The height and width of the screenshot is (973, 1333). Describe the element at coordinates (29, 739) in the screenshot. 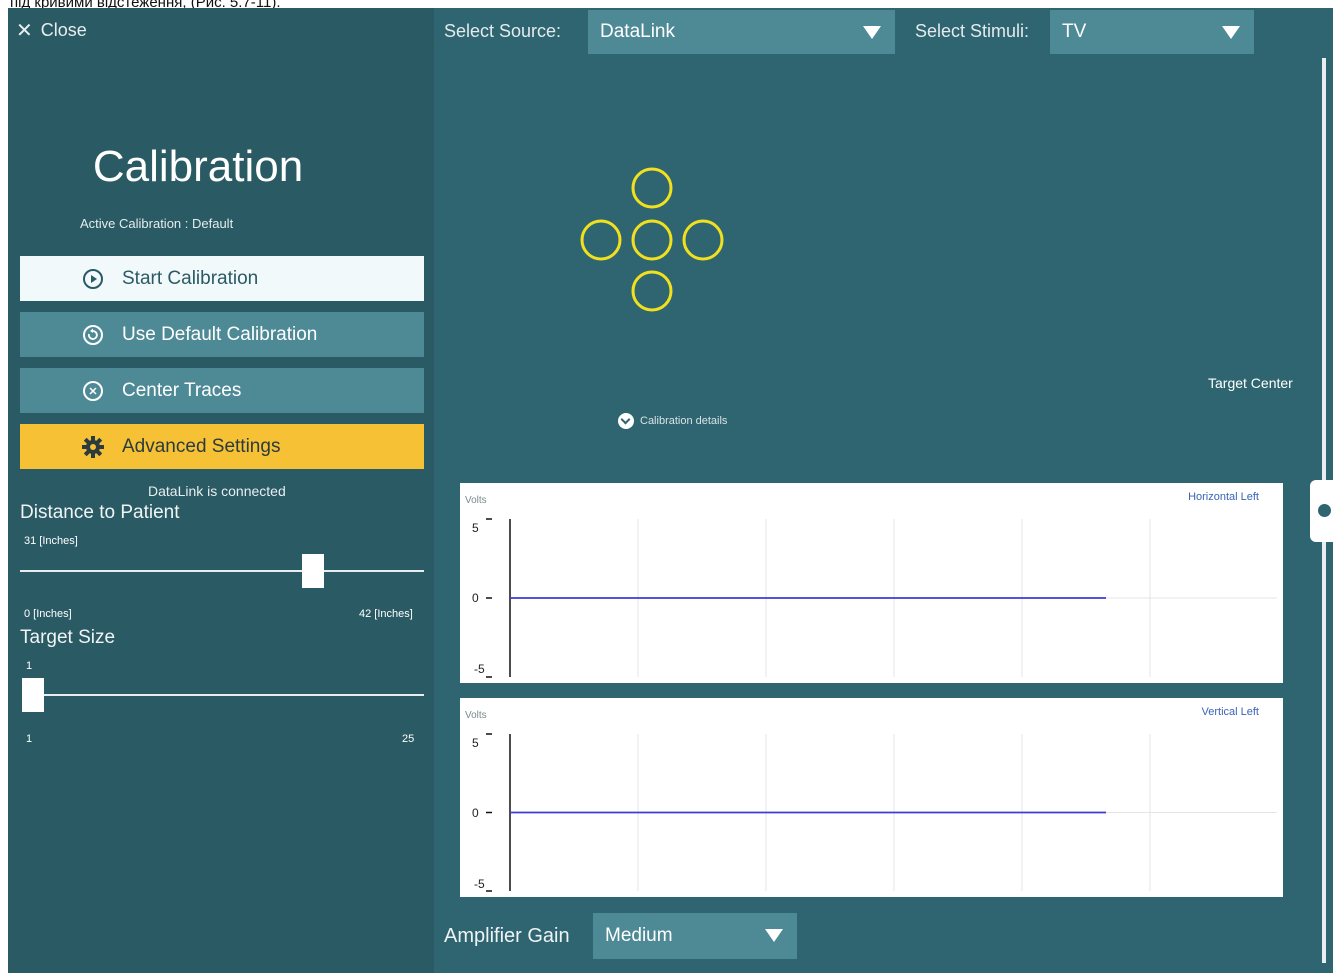

I see `target-size-min-label: 1` at that location.